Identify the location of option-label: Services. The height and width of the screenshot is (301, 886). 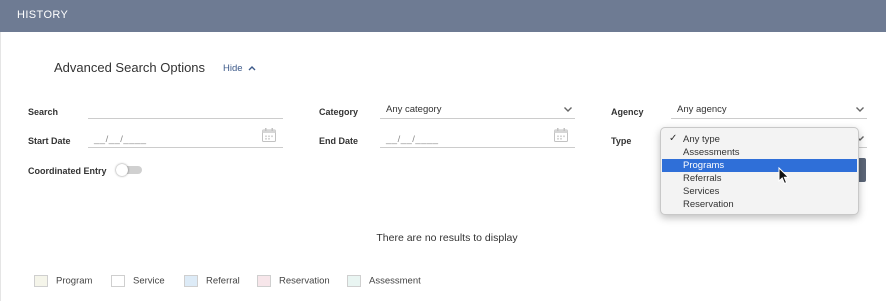
(701, 191).